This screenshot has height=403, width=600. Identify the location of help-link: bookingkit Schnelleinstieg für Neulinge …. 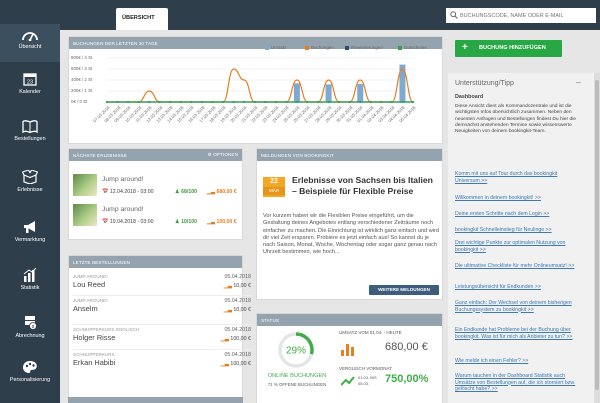
(517, 230).